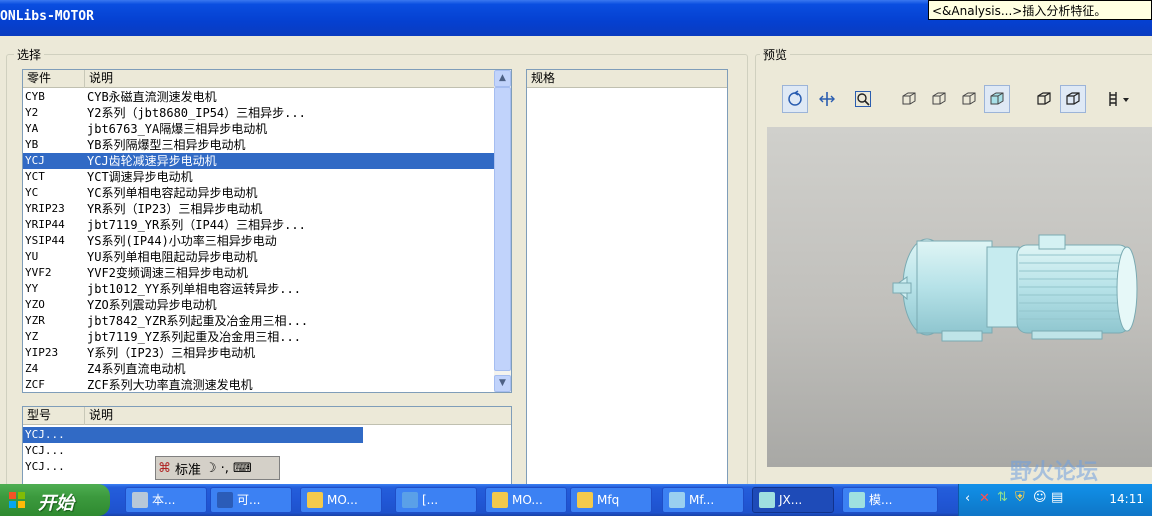  What do you see at coordinates (909, 99) in the screenshot?
I see `view-front-icon` at bounding box center [909, 99].